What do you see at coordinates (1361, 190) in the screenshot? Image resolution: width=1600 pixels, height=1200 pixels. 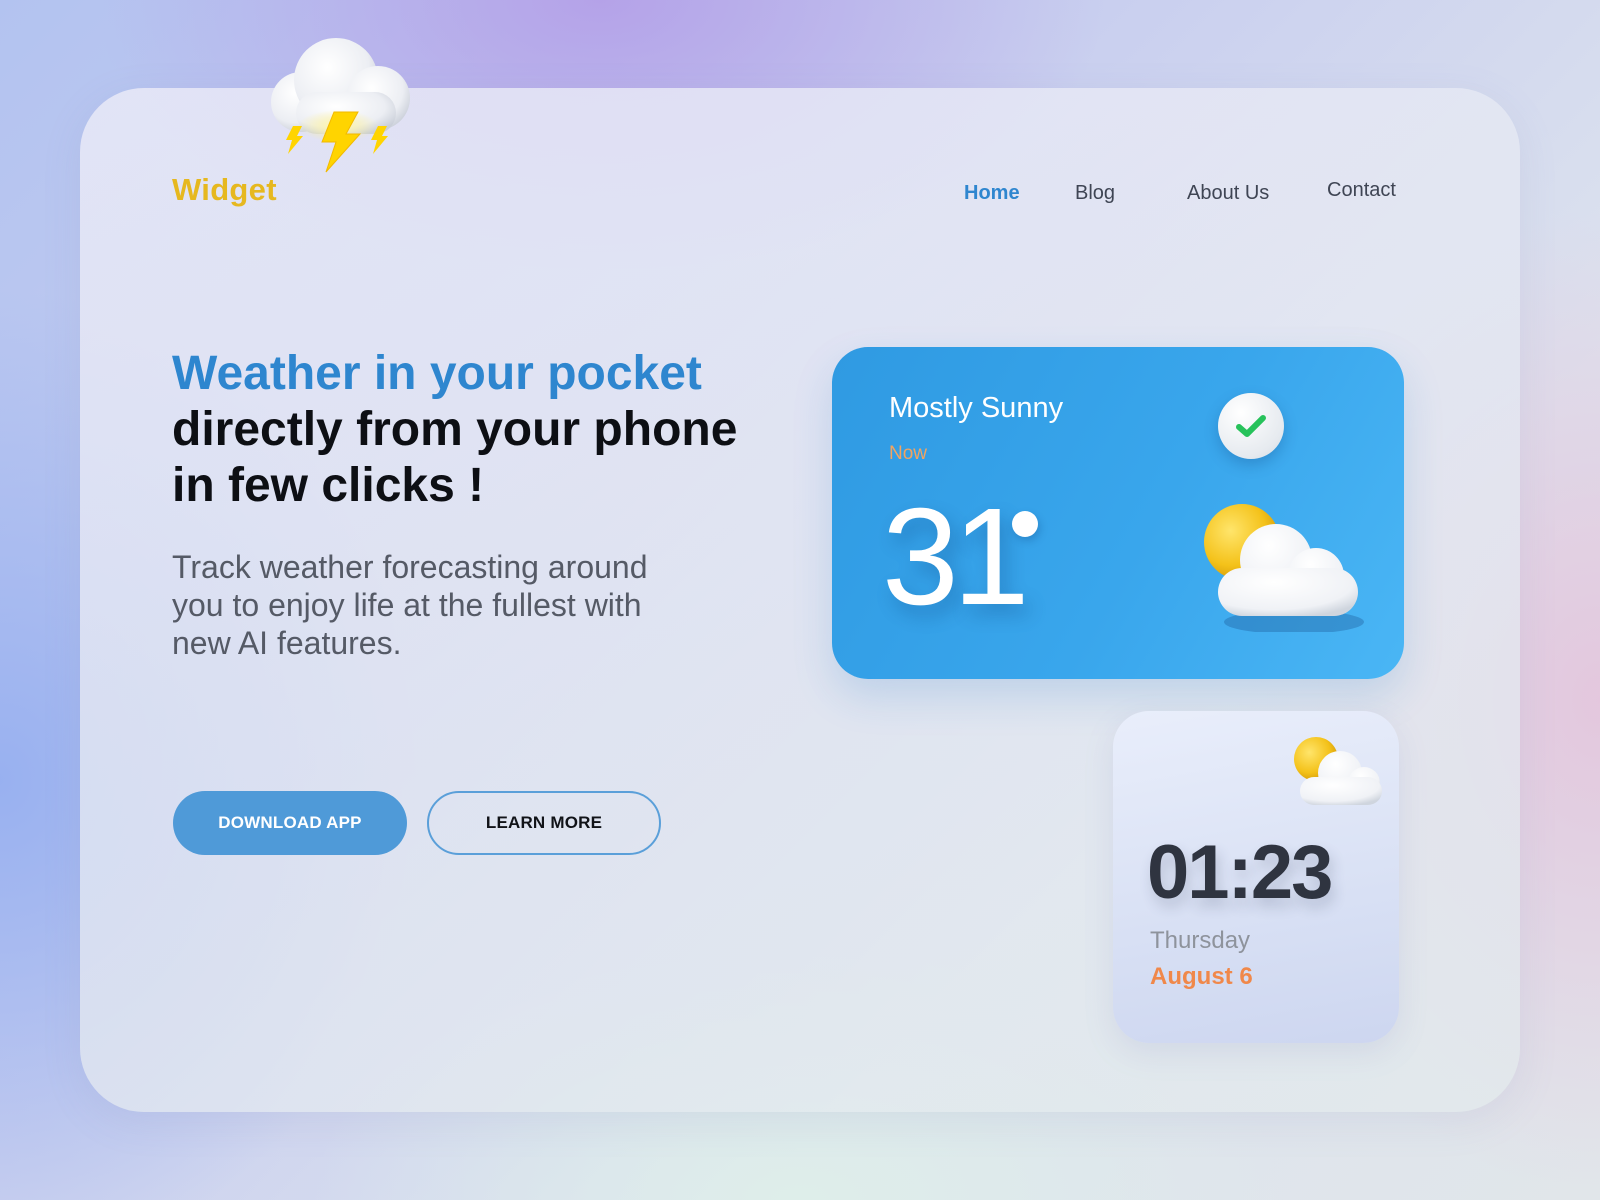 I see `nav-contact: Contact` at bounding box center [1361, 190].